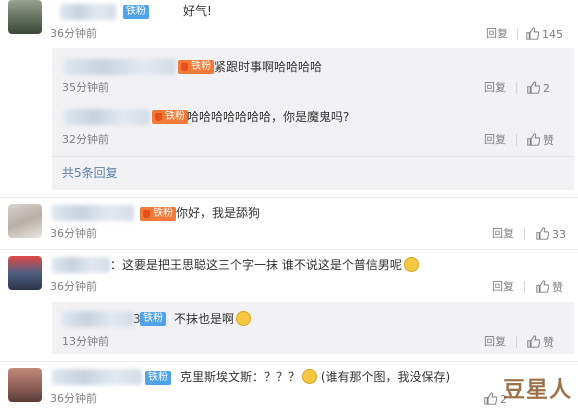 Image resolution: width=578 pixels, height=408 pixels. I want to click on reply-time: 13分钟前, so click(85, 341).